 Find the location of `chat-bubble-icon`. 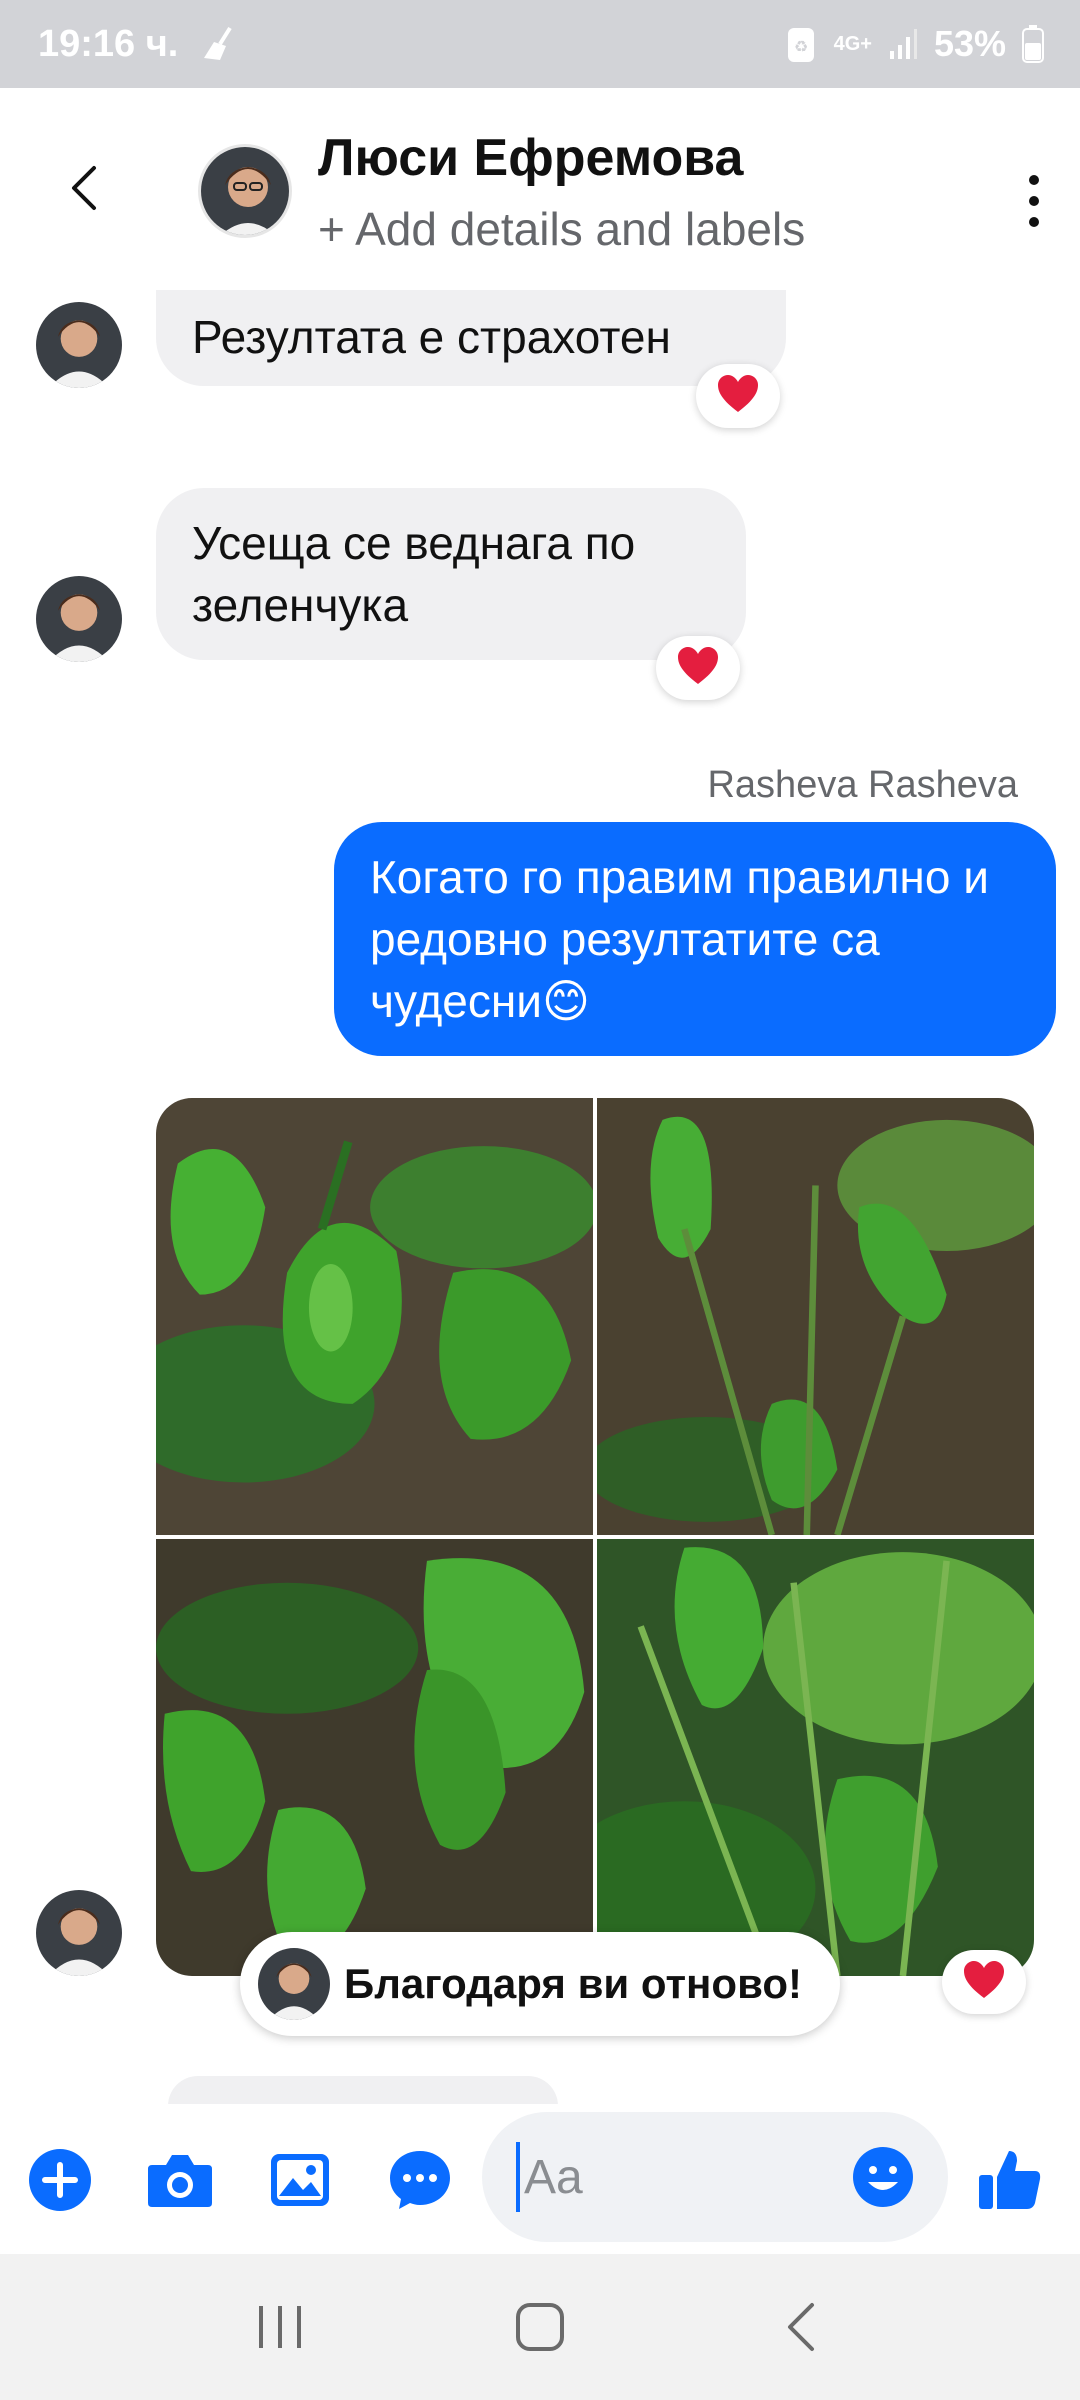

chat-bubble-icon is located at coordinates (420, 2180).